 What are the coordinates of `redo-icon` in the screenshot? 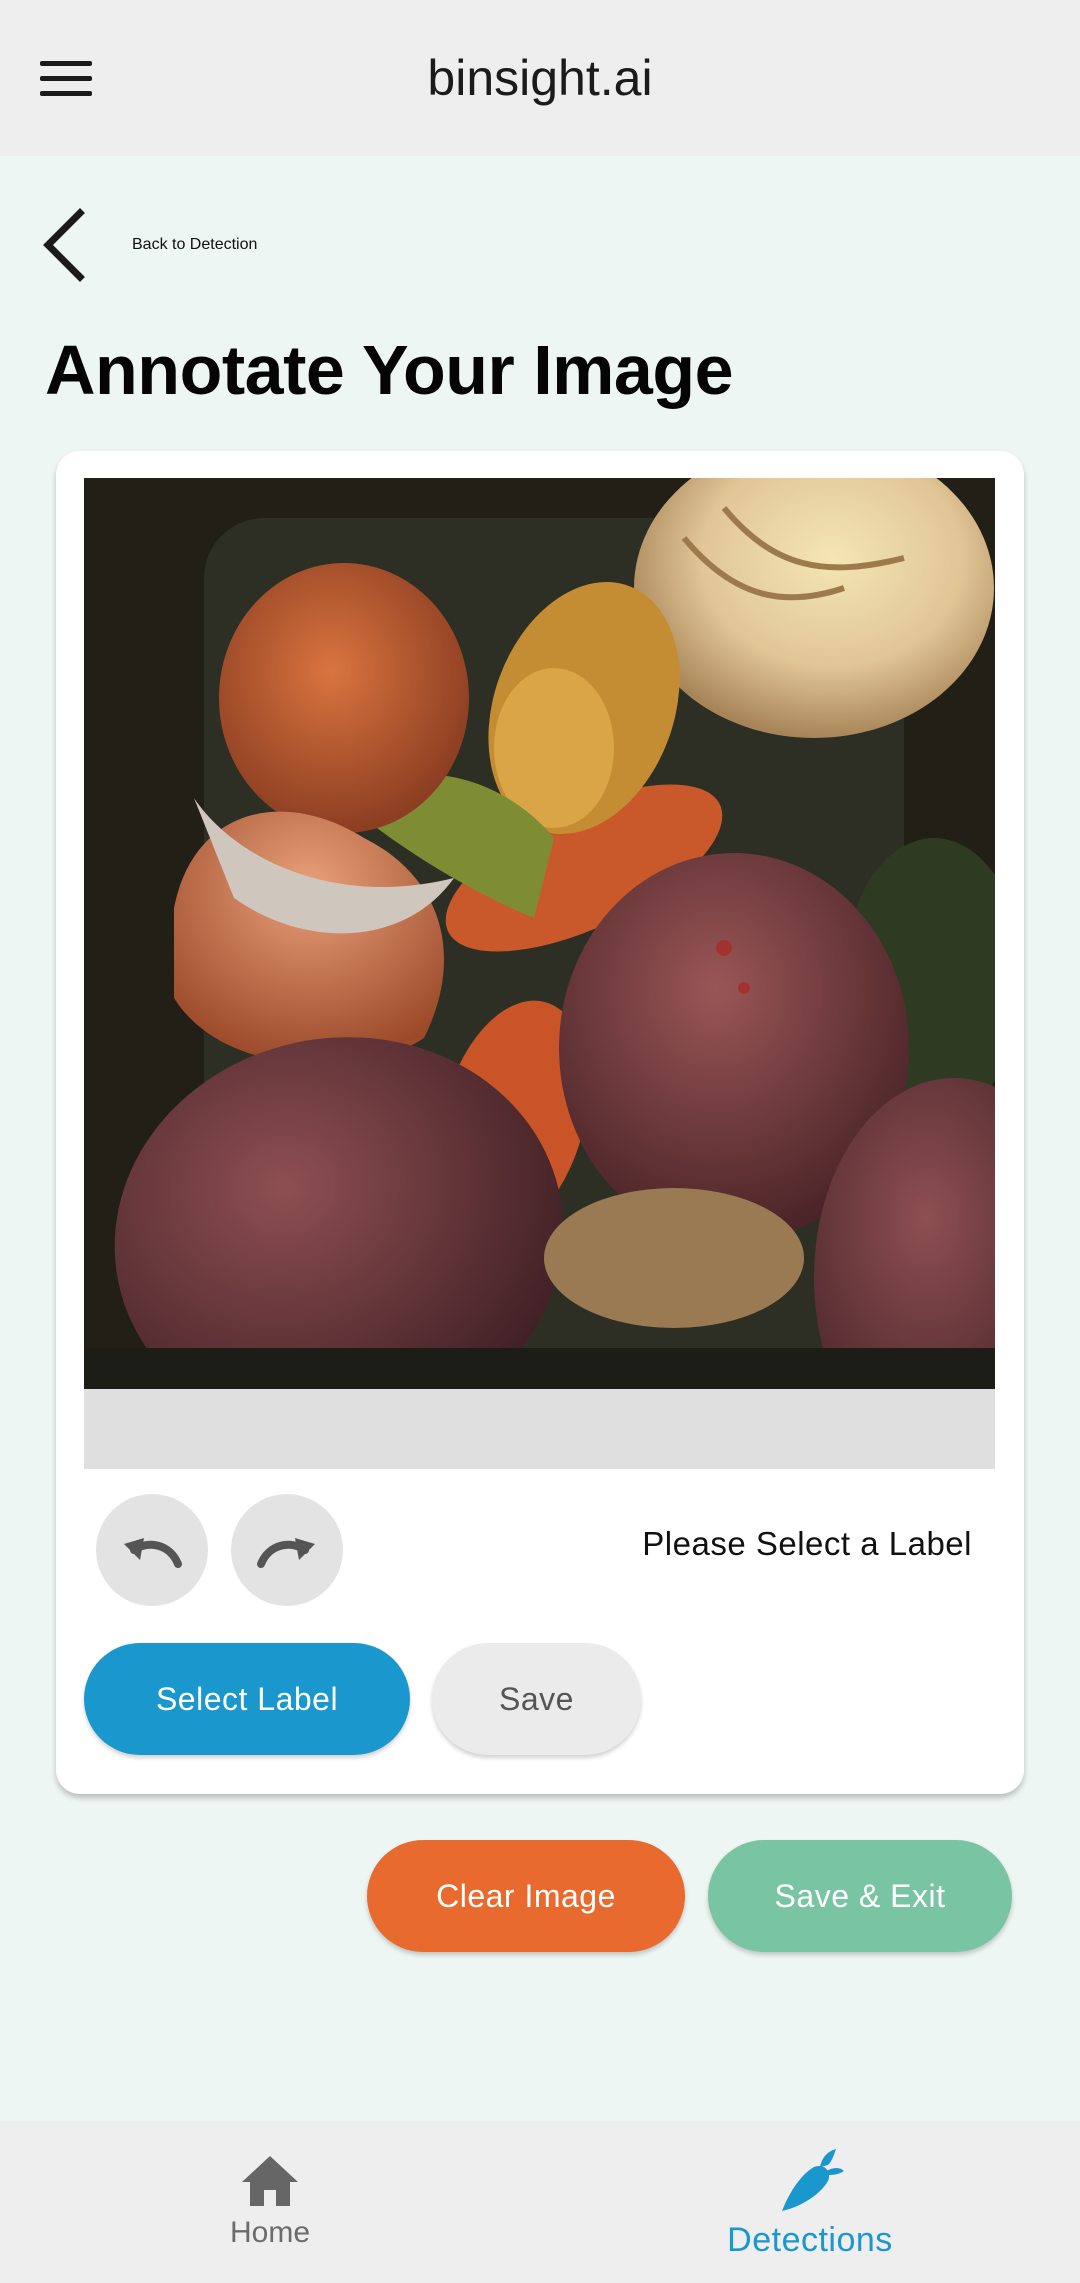 It's located at (286, 1553).